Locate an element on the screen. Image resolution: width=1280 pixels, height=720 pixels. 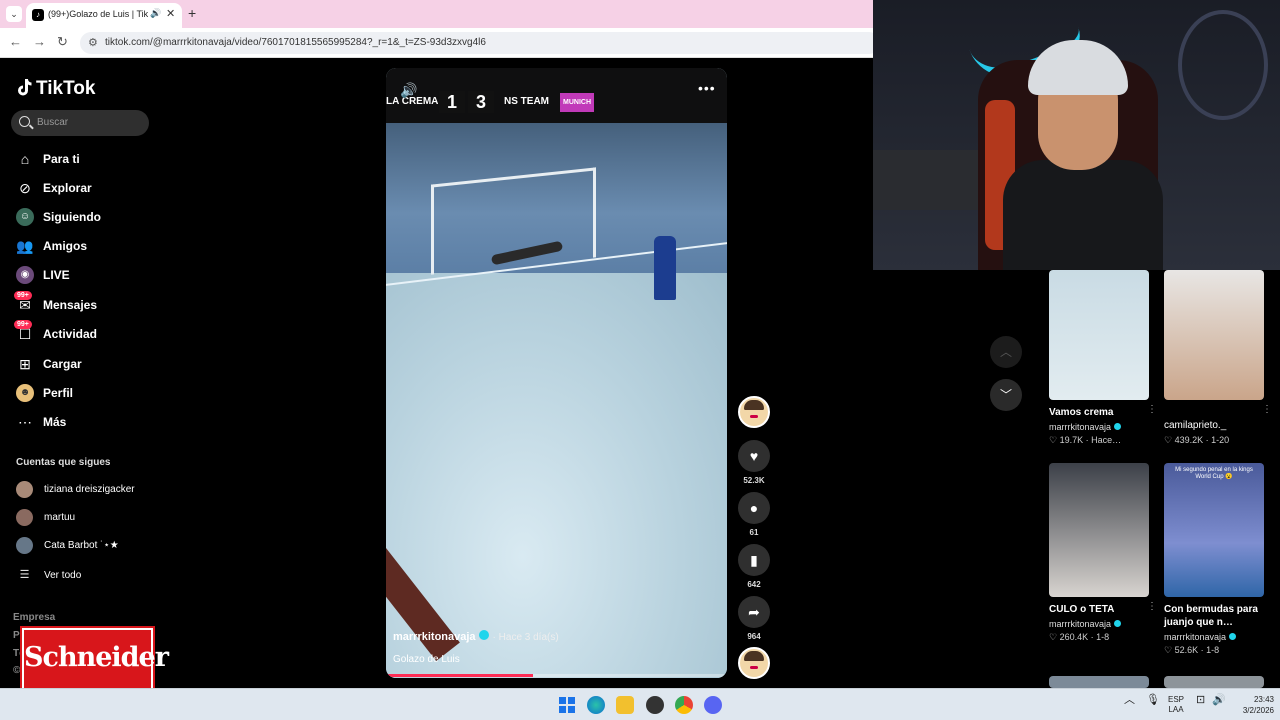
browser-tab: ♪ (99+)Golazo de Luis | TikTok 🔊 ✕ is located at coordinates (104, 15).